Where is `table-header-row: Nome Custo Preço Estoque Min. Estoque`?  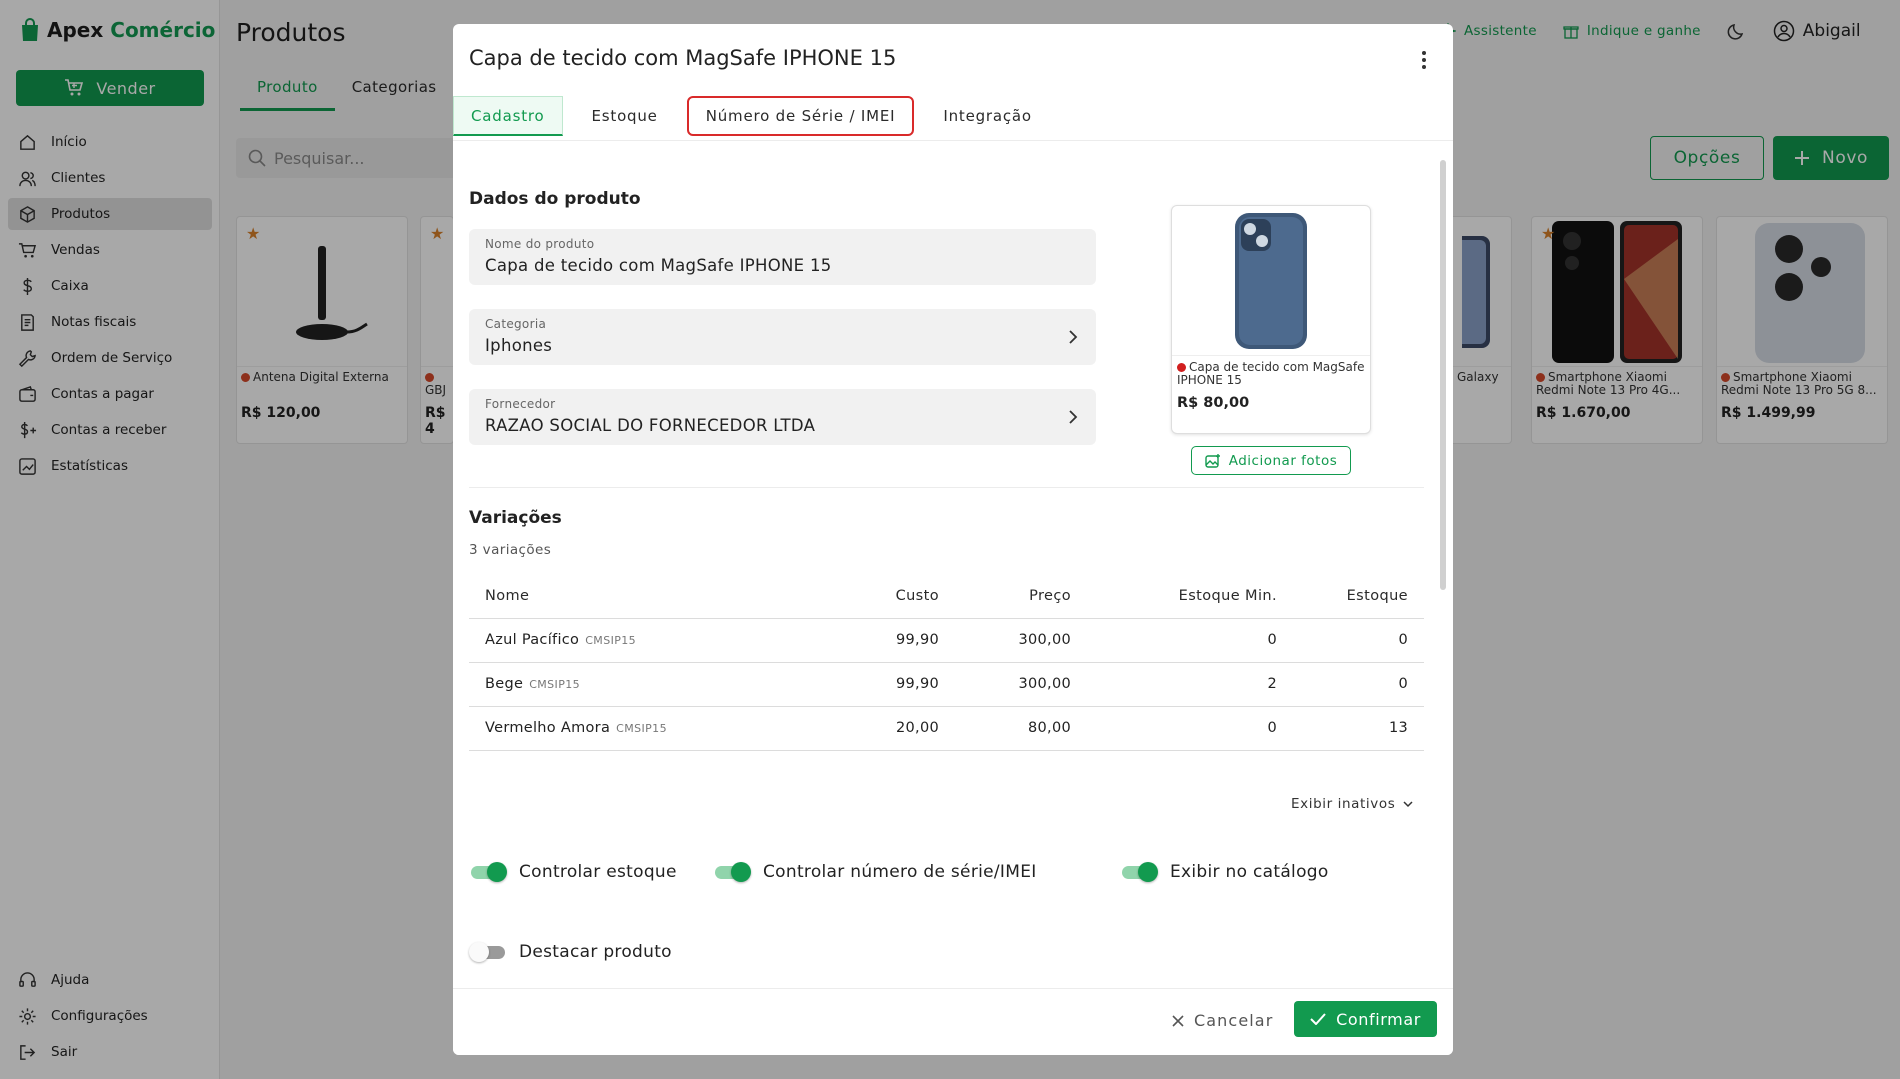
table-header-row: Nome Custo Preço Estoque Min. Estoque is located at coordinates (946, 597).